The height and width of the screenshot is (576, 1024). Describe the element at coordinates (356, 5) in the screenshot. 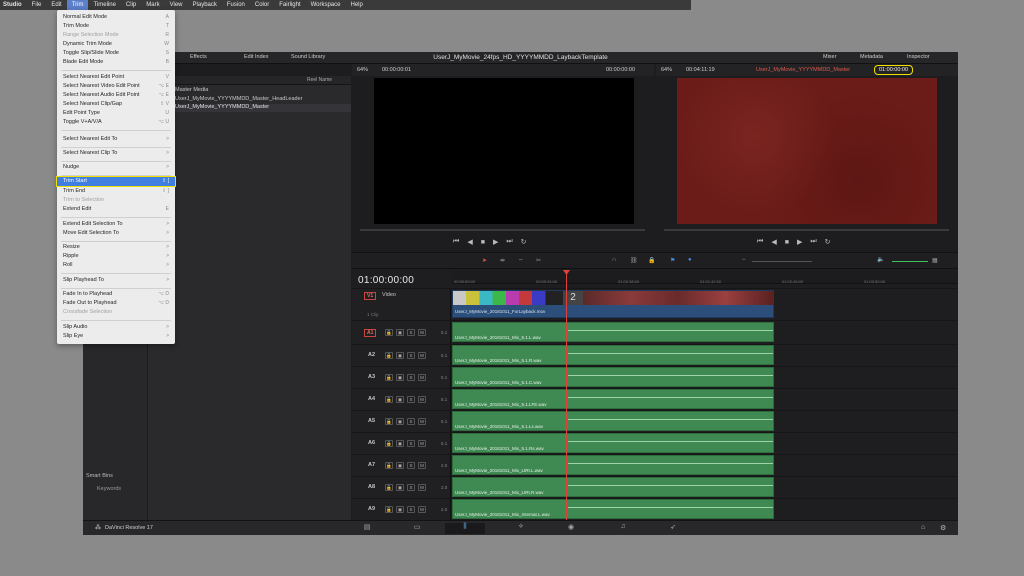

I see `menu-help: Help` at that location.